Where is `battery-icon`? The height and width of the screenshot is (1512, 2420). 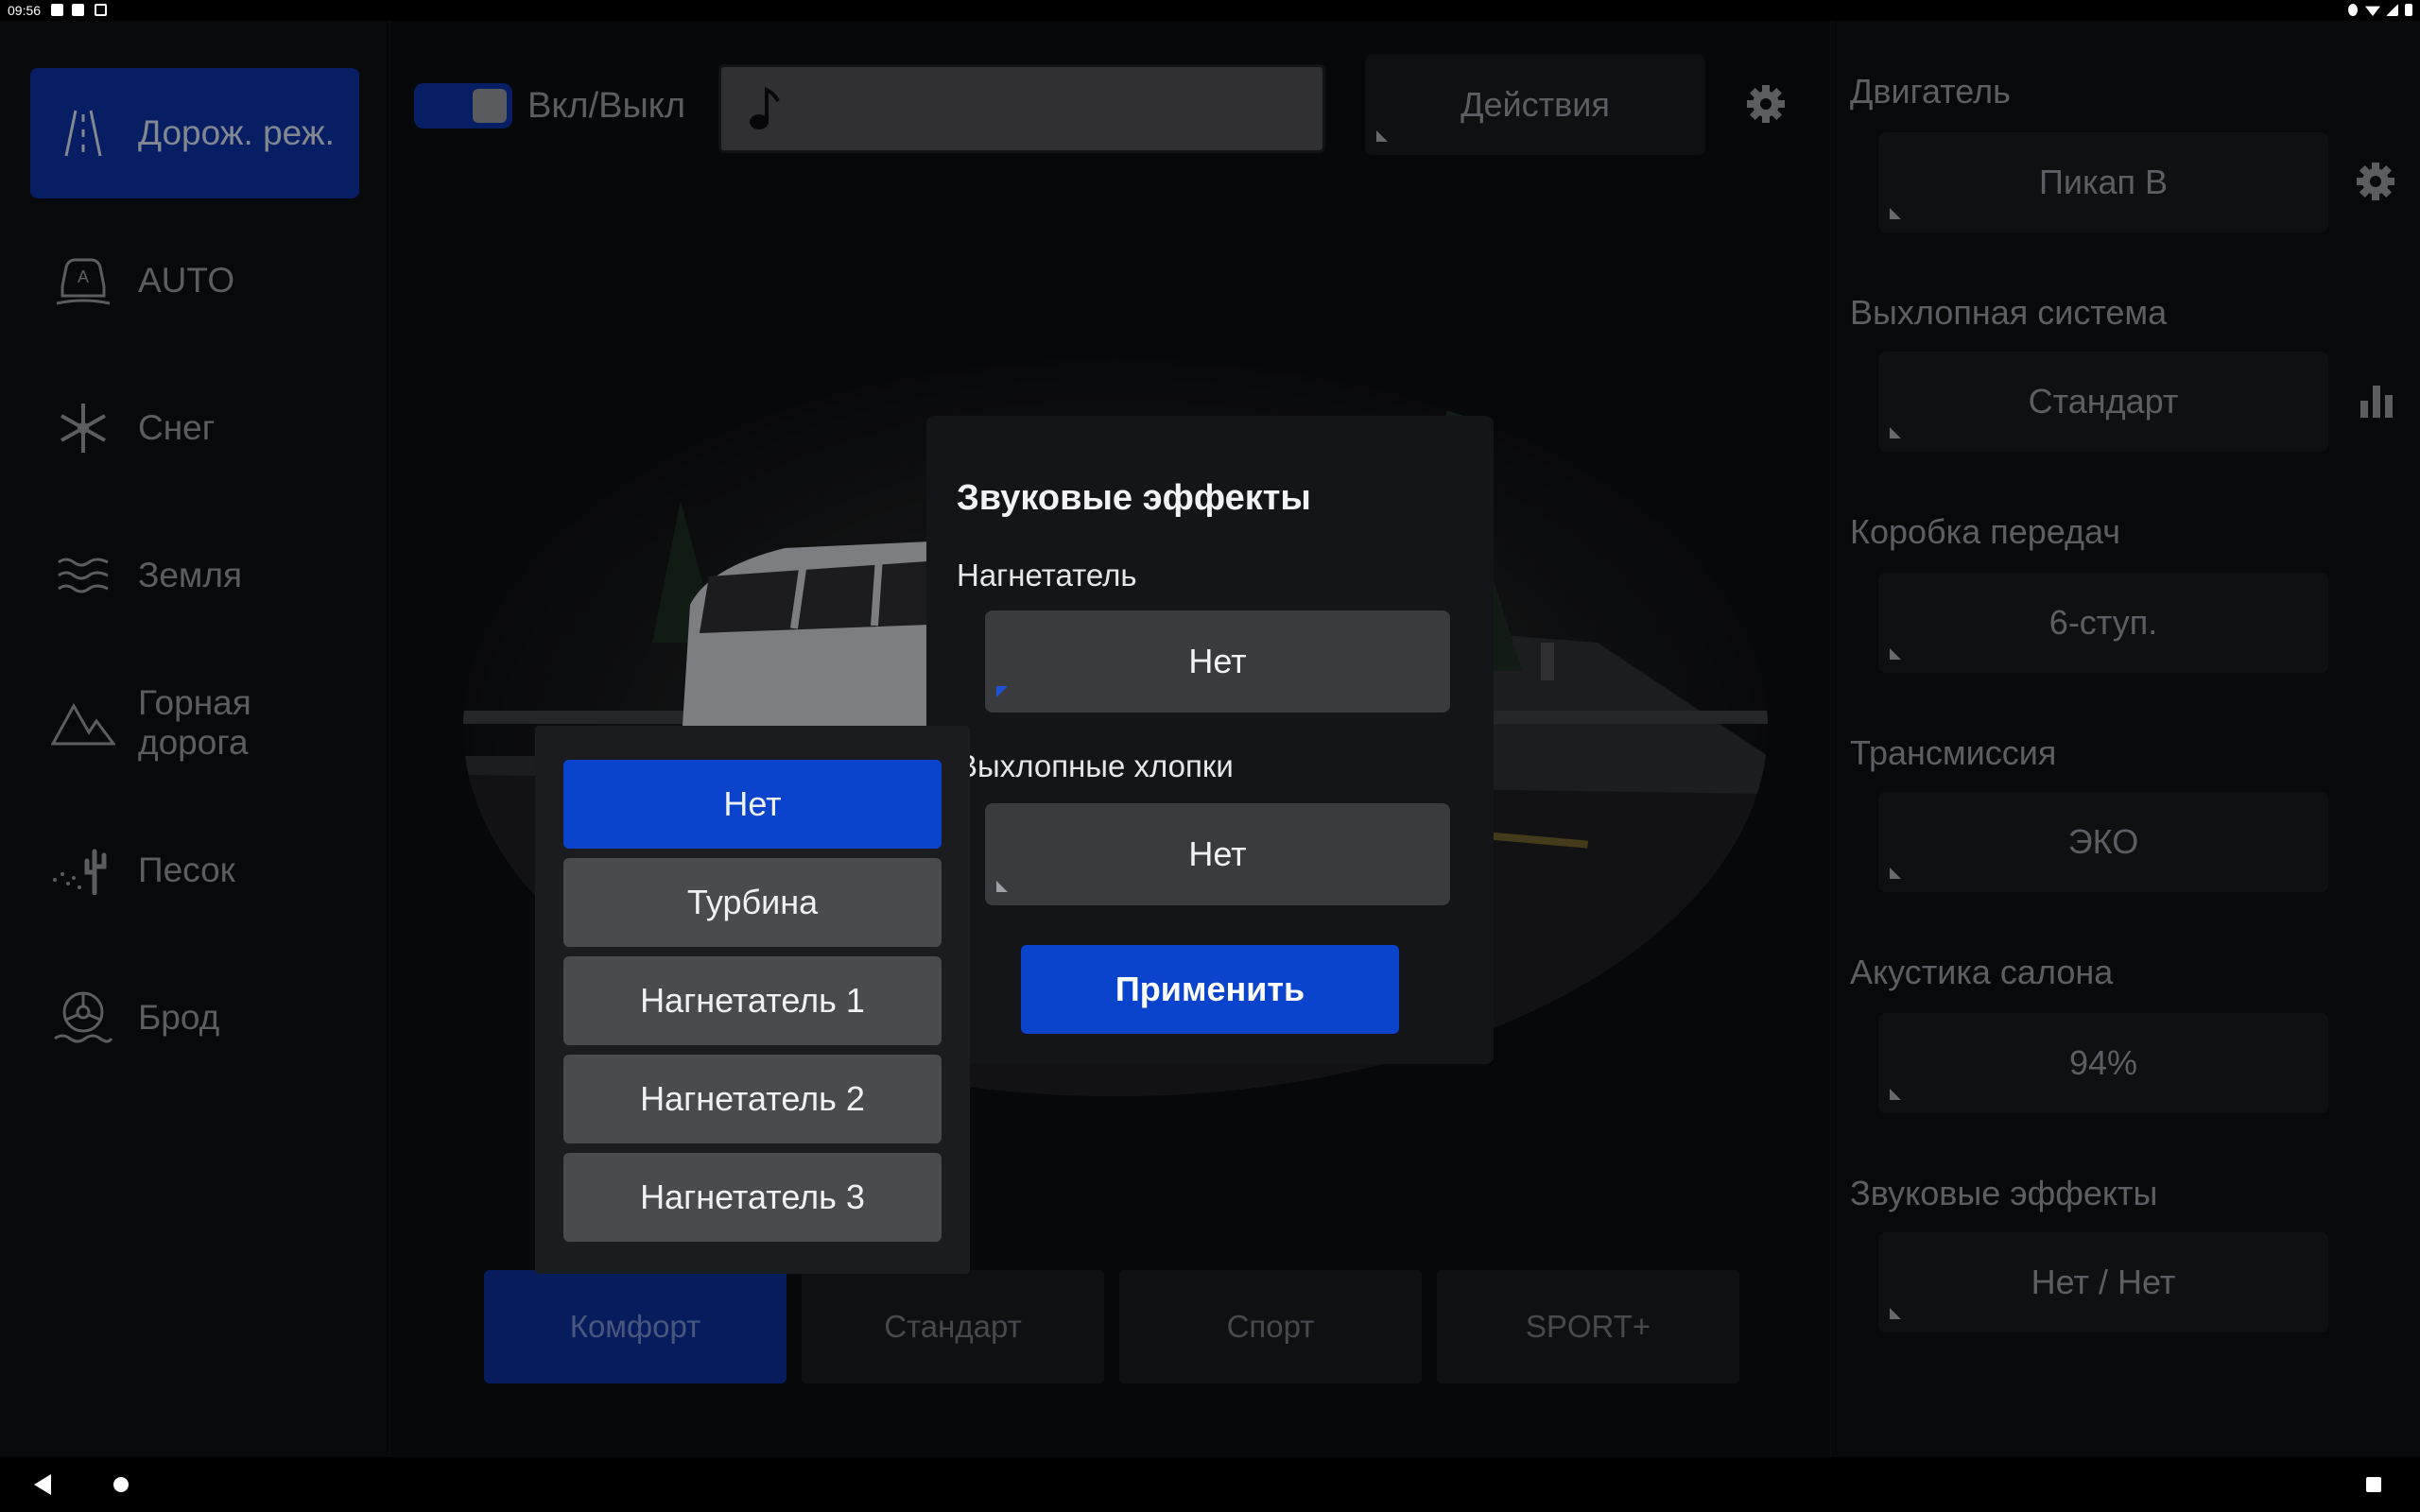 battery-icon is located at coordinates (2408, 10).